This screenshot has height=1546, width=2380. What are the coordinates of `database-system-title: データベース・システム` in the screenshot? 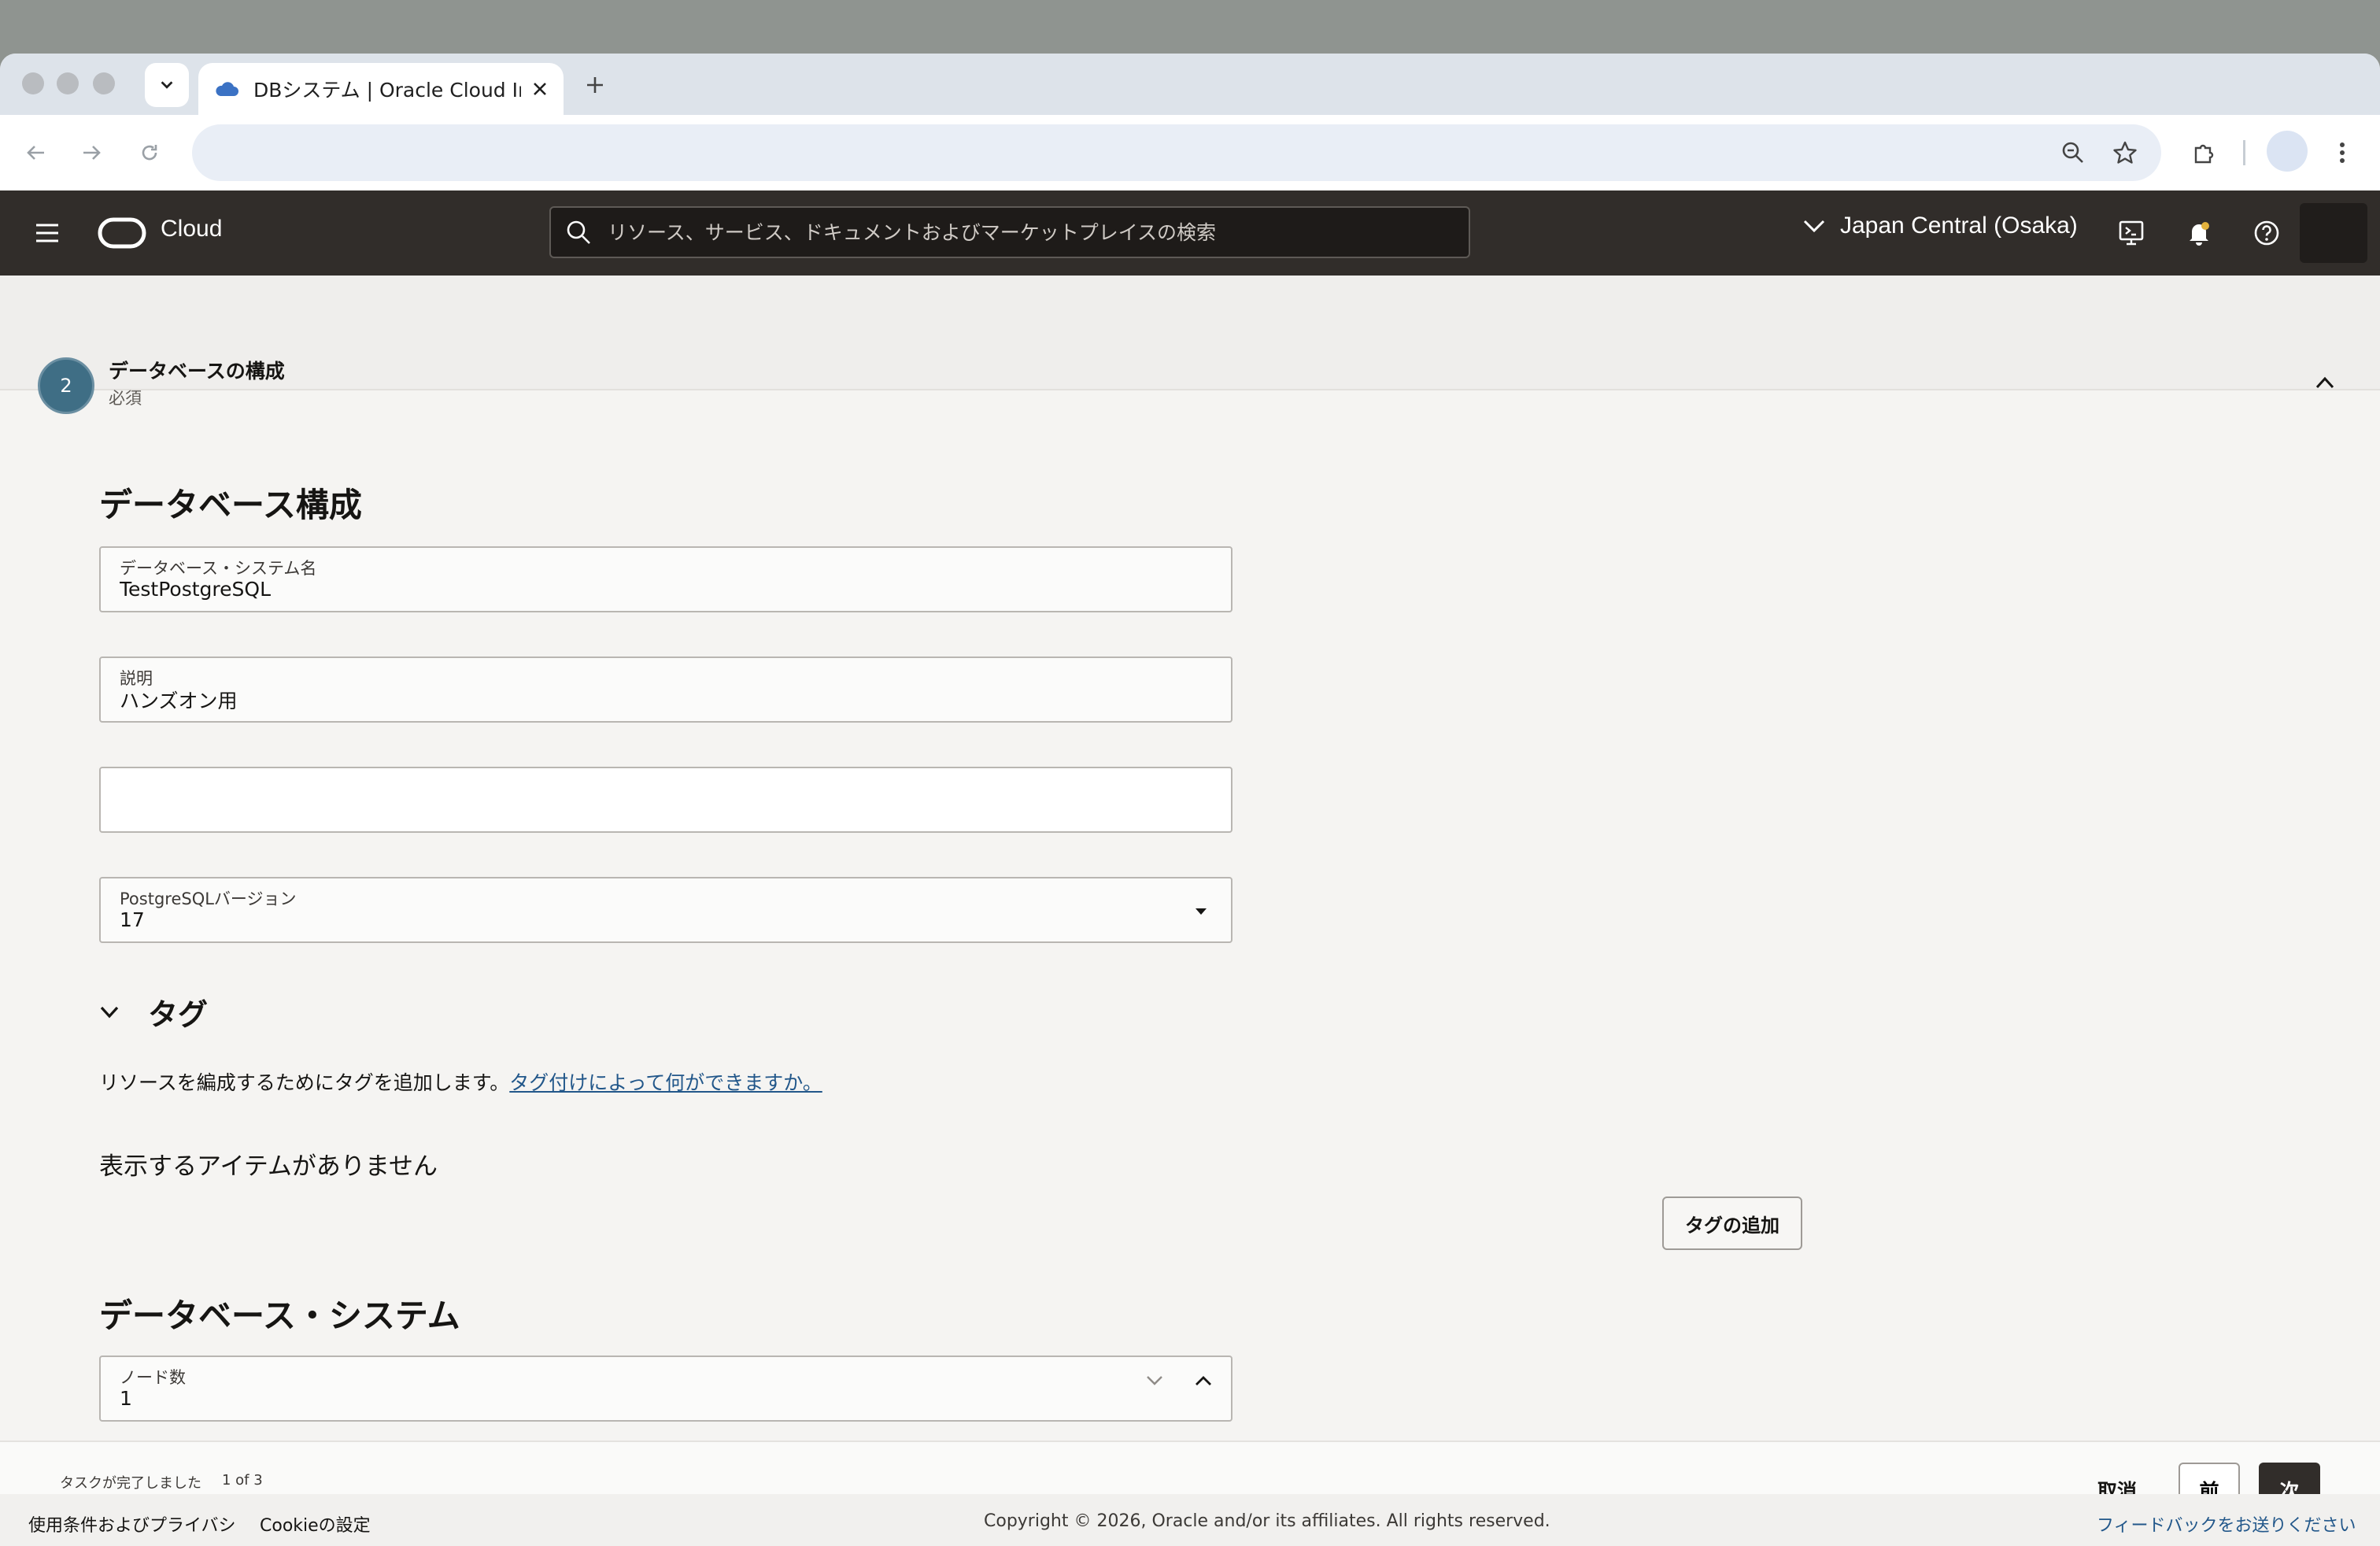 It's located at (279, 1315).